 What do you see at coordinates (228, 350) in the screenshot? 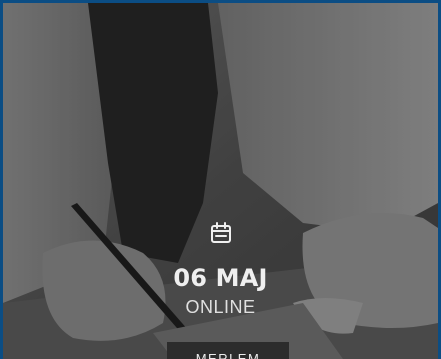
I see `more-button: MERLEM` at bounding box center [228, 350].